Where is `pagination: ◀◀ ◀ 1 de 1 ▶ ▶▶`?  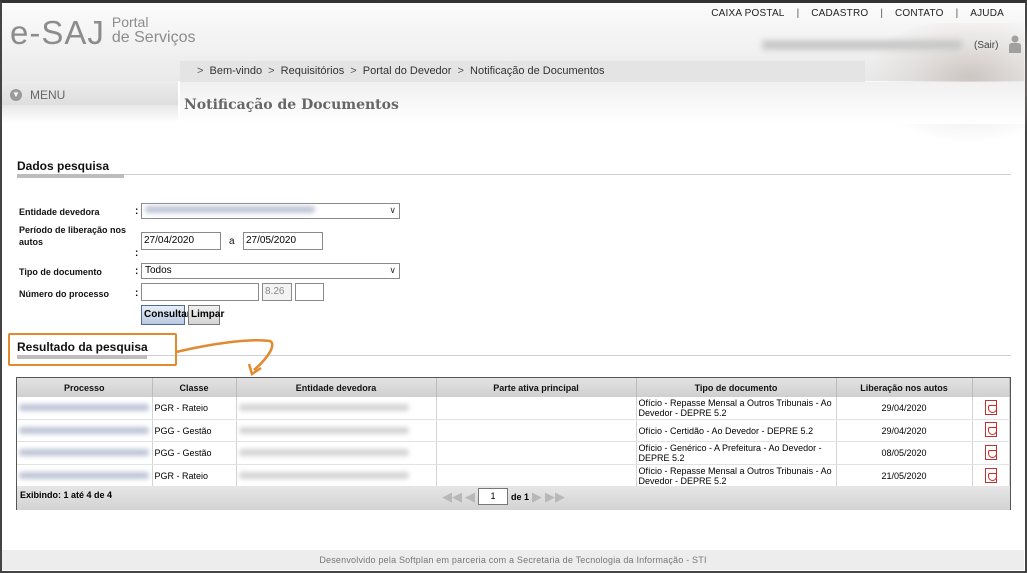
pagination: ◀◀ ◀ 1 de 1 ▶ ▶▶ is located at coordinates (503, 496).